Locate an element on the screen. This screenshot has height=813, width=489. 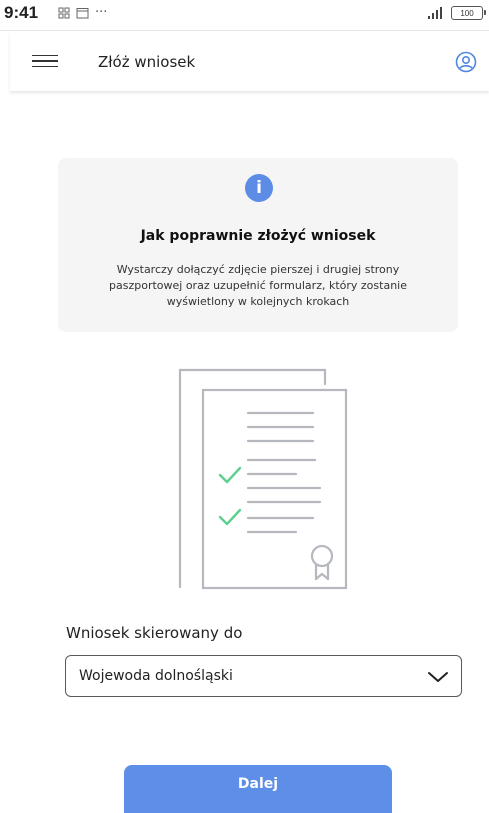
grid-notification-icon is located at coordinates (64, 13).